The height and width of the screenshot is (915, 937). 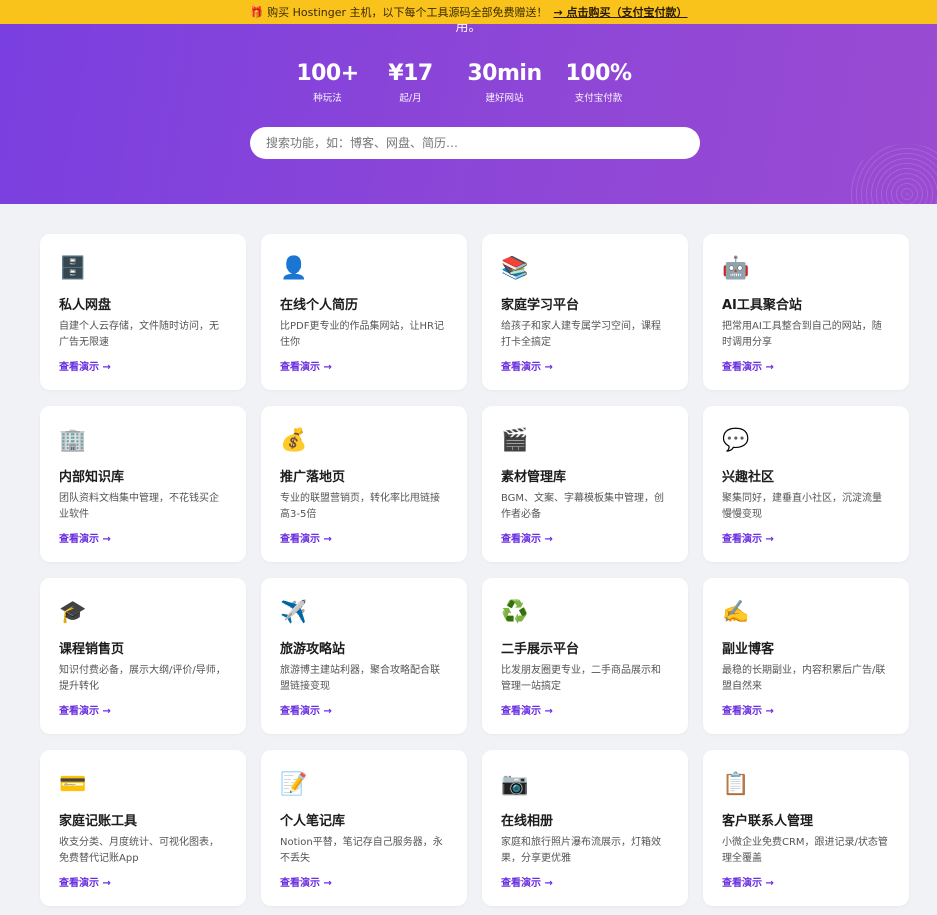 What do you see at coordinates (527, 821) in the screenshot?
I see `card-title: 在线相册` at bounding box center [527, 821].